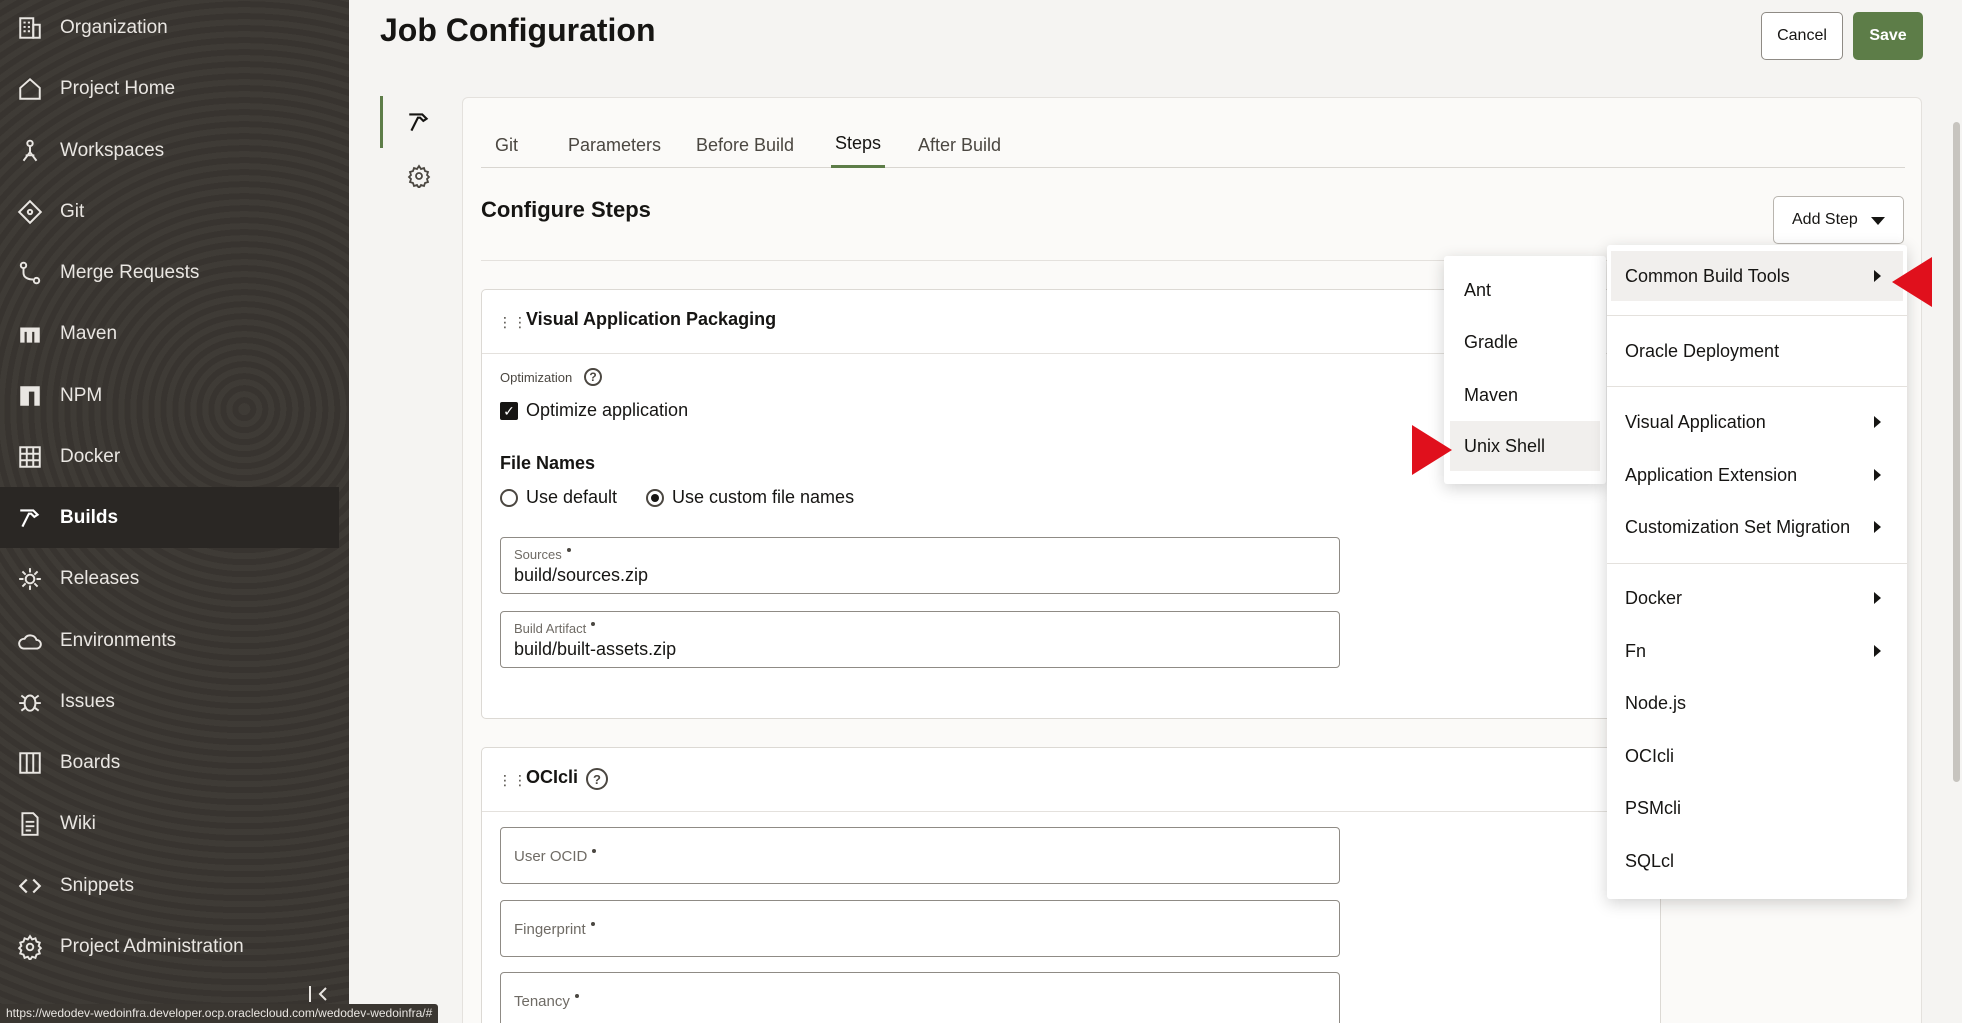 Image resolution: width=1962 pixels, height=1023 pixels. What do you see at coordinates (920, 855) in the screenshot?
I see `user-ocid-field: User OCID` at bounding box center [920, 855].